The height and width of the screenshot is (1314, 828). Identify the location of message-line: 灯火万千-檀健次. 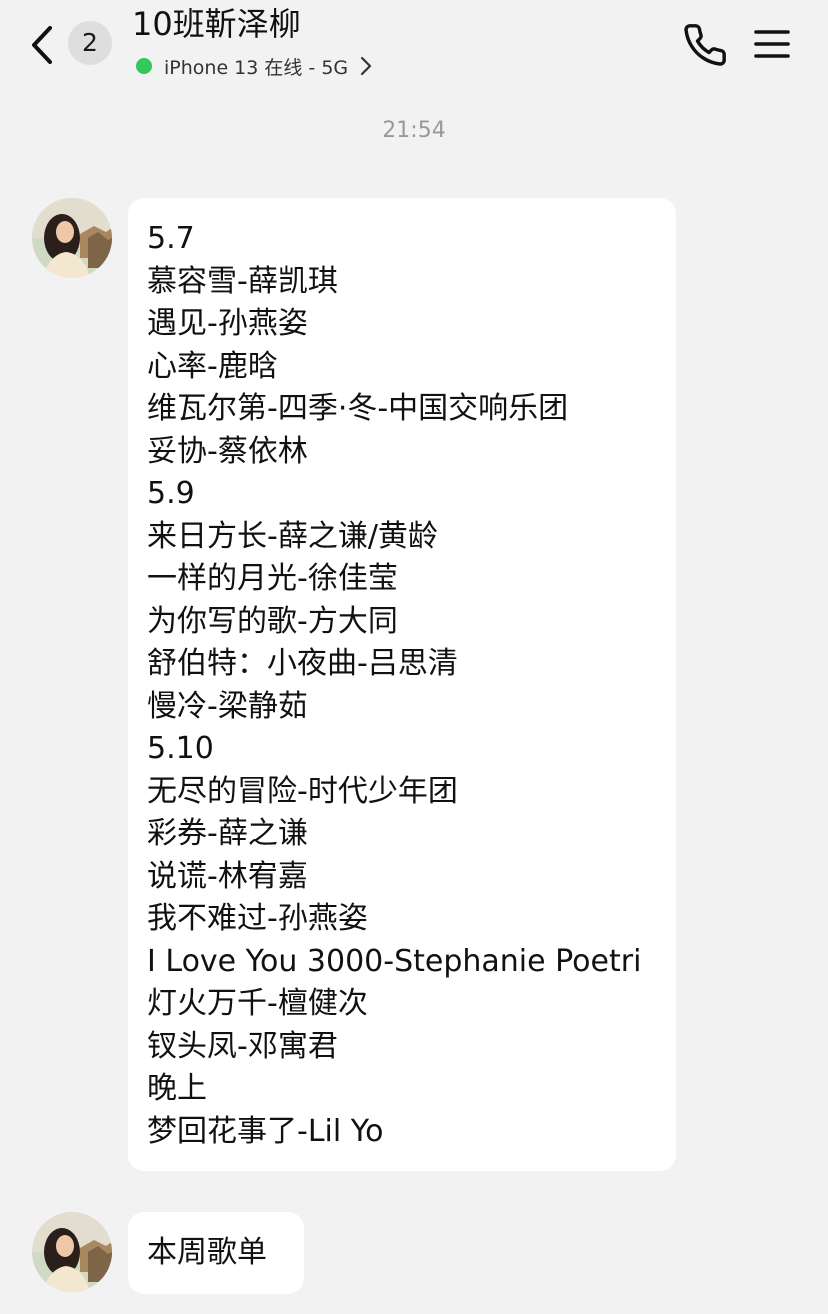
(257, 1003).